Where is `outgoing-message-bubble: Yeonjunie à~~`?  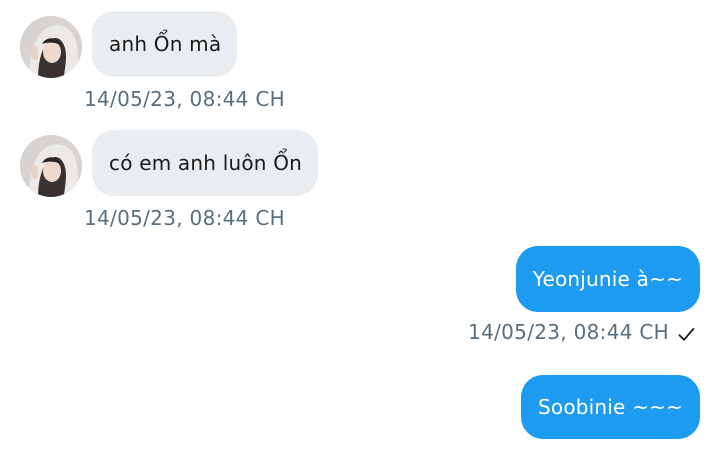
outgoing-message-bubble: Yeonjunie à~~ is located at coordinates (607, 279).